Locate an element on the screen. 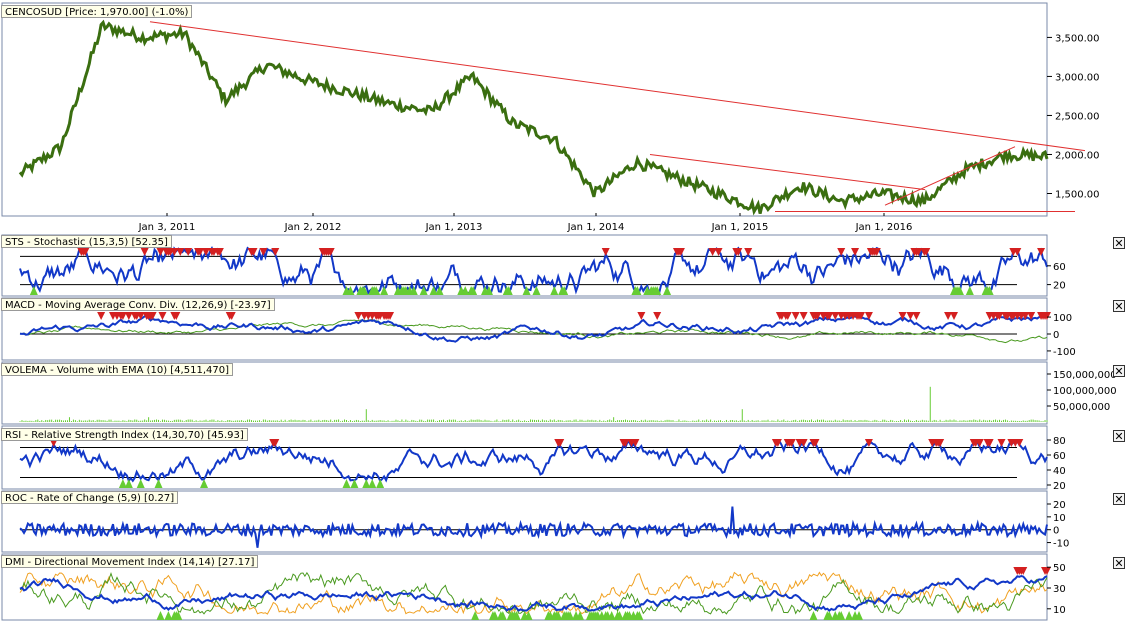 This screenshot has width=1131, height=627. y-axis-label: 100,000,000 is located at coordinates (1085, 391).